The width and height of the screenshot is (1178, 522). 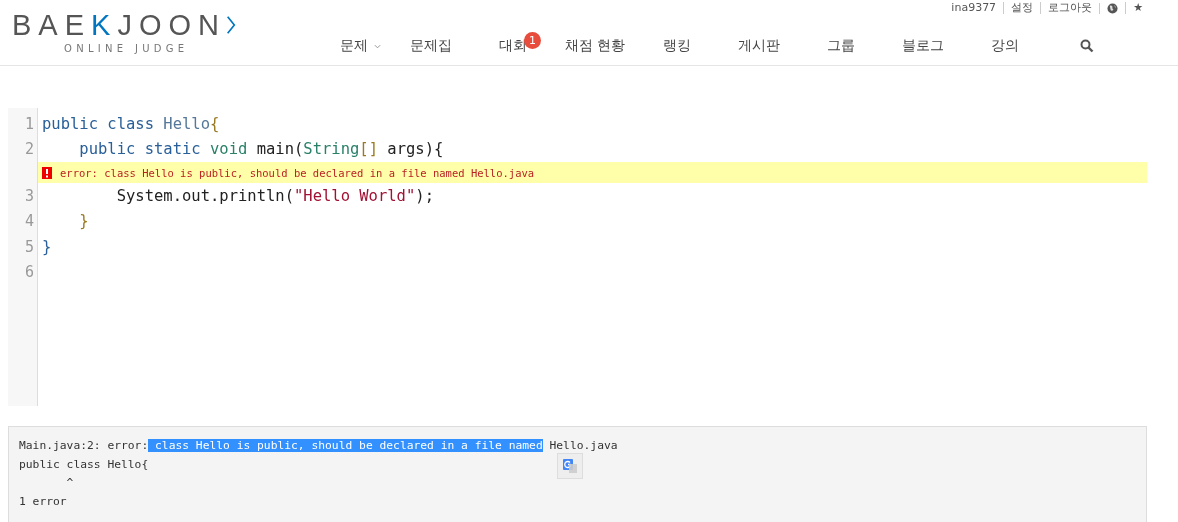 I want to click on chevron-icon, so click(x=230, y=25).